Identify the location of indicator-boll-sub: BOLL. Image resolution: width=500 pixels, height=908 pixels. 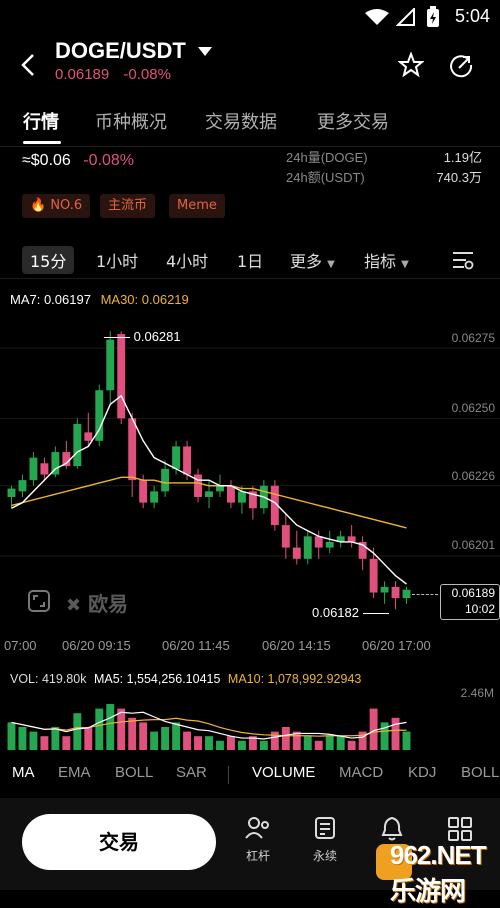
(480, 772).